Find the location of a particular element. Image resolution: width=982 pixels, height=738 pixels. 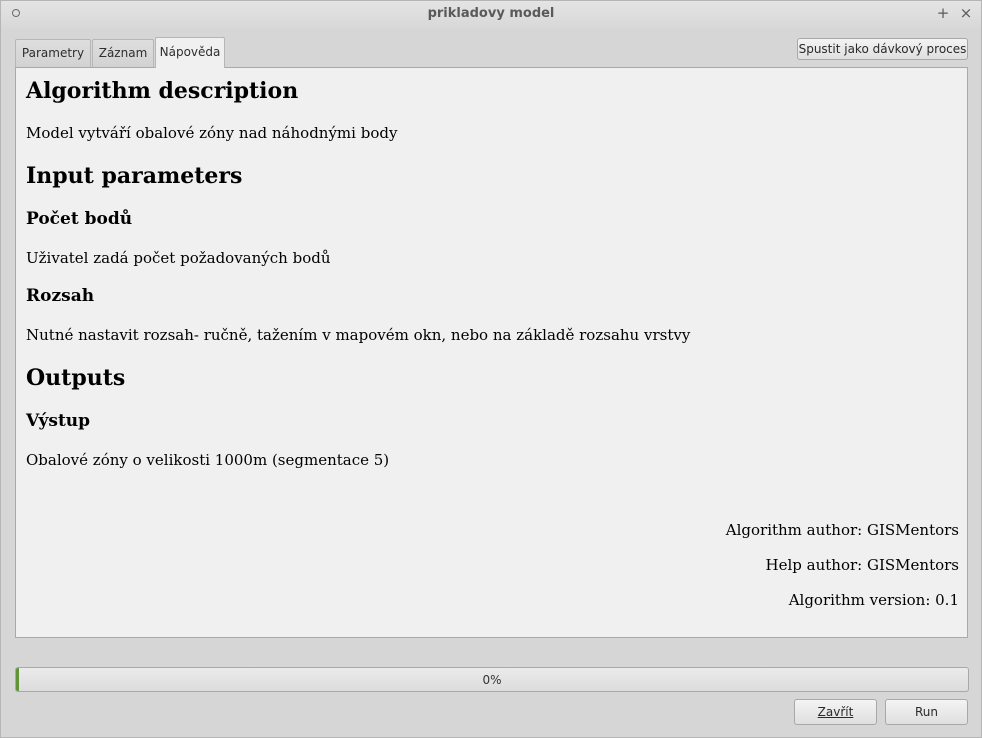

progress-label: 0% is located at coordinates (492, 680).